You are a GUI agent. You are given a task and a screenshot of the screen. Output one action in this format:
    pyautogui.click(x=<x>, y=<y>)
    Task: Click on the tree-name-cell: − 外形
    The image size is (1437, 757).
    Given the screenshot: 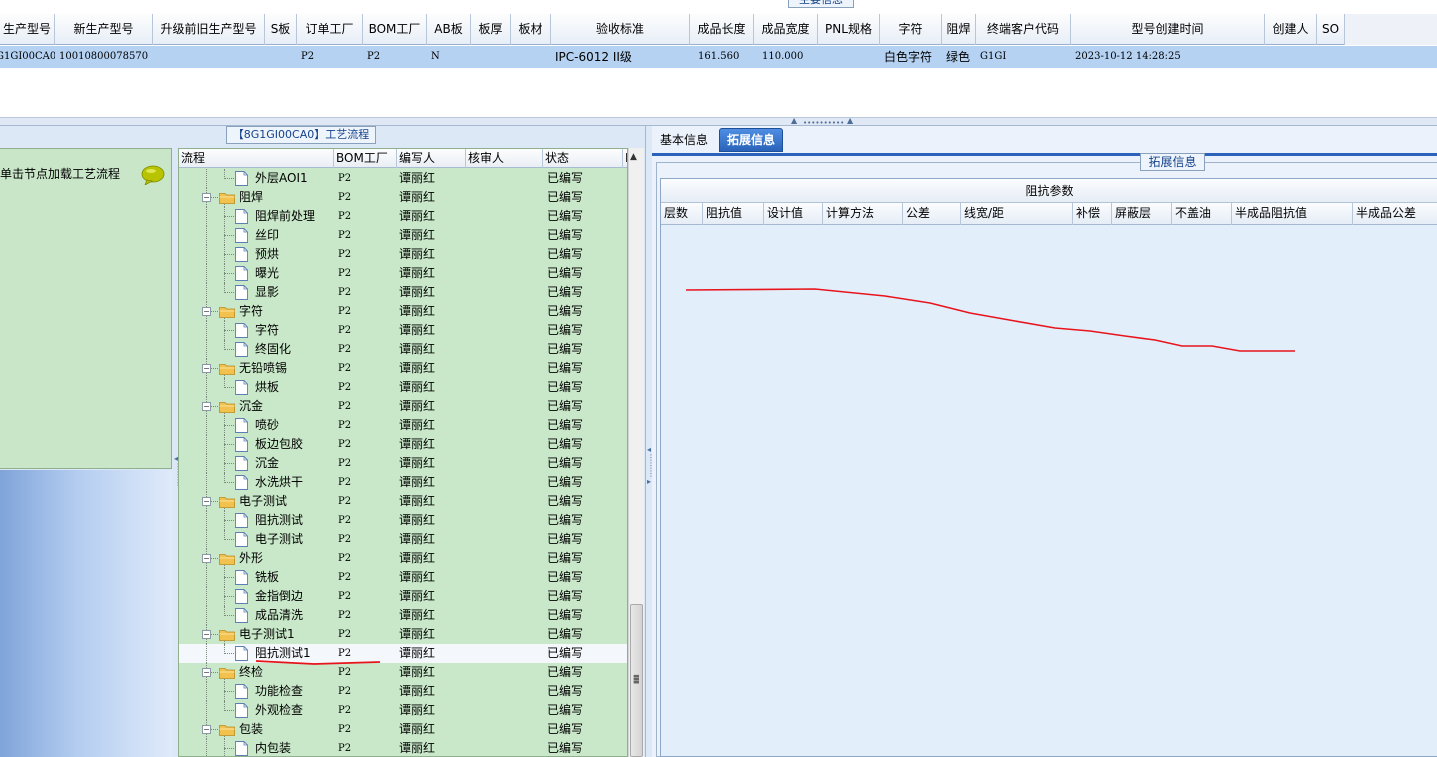 What is the action you would take?
    pyautogui.click(x=256, y=558)
    